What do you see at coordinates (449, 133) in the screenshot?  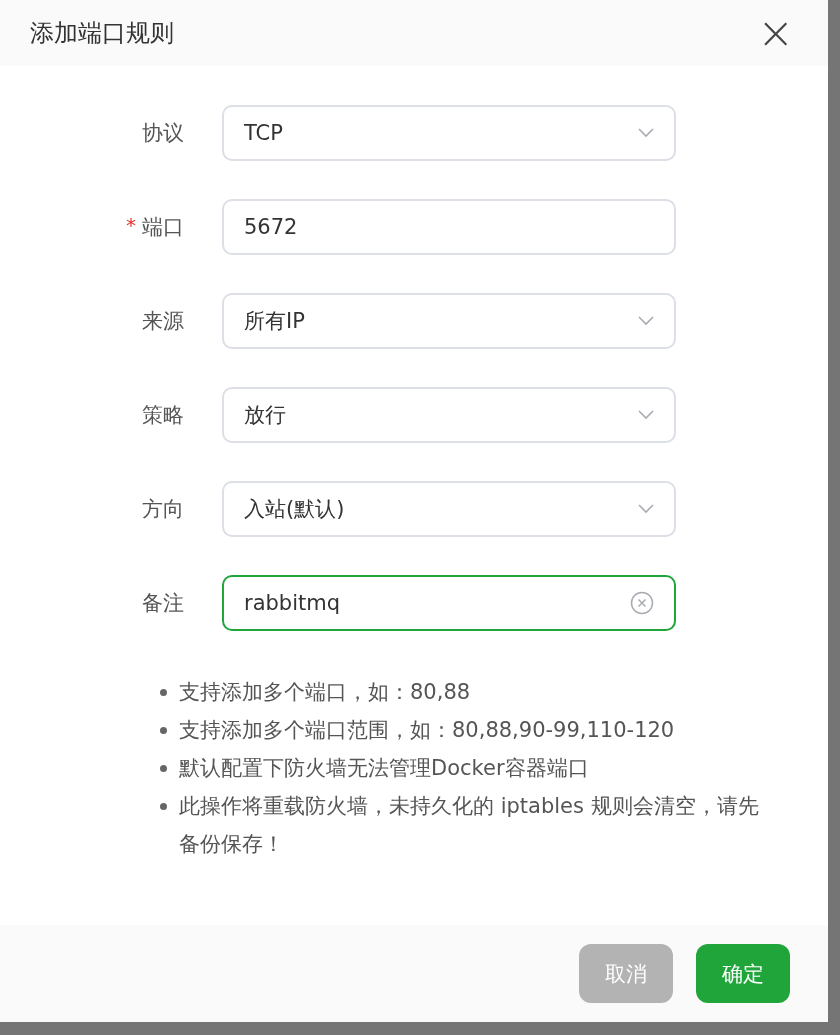 I see `select-field: TCP` at bounding box center [449, 133].